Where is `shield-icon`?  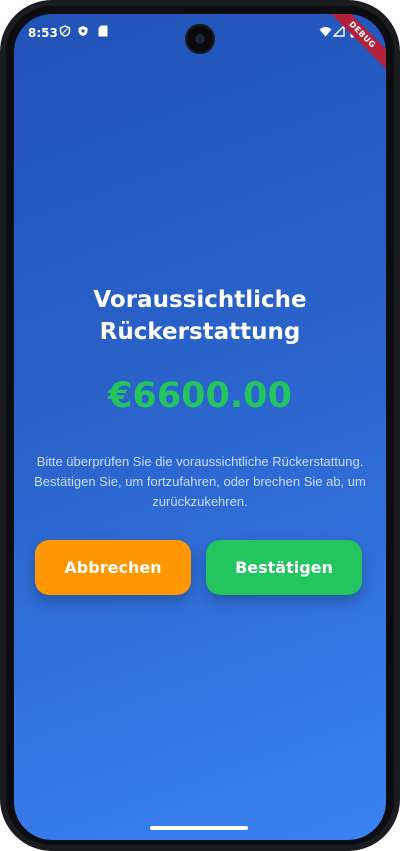
shield-icon is located at coordinates (83, 31).